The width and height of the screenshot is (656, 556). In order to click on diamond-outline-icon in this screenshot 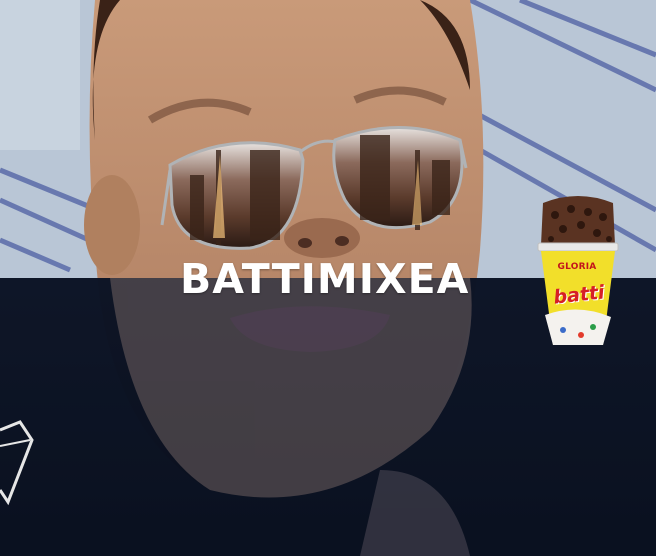, I will do `click(17, 463)`.